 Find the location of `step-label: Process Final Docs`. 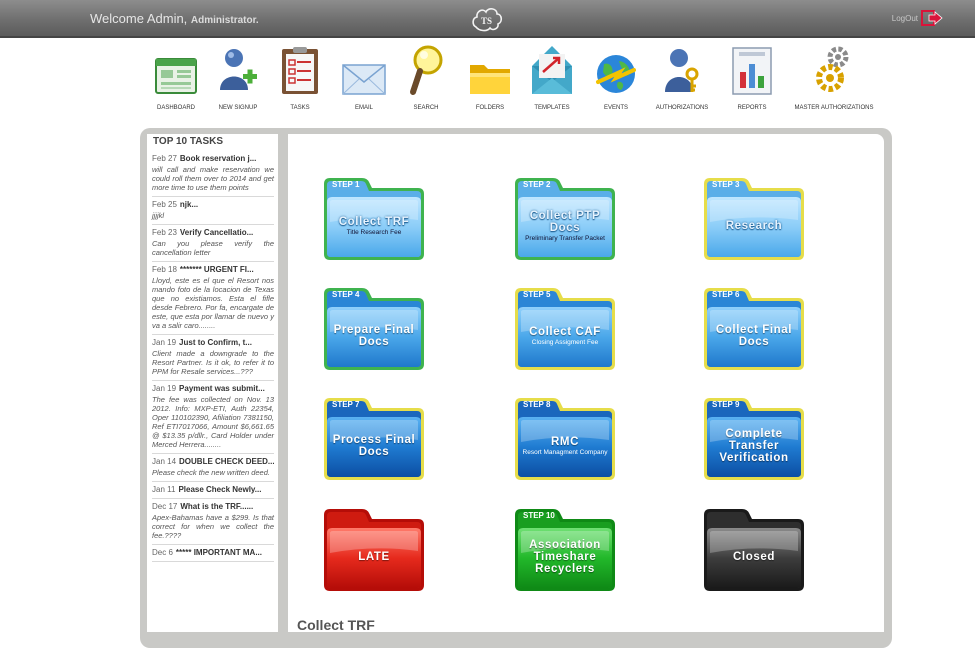

step-label: Process Final Docs is located at coordinates (374, 446).